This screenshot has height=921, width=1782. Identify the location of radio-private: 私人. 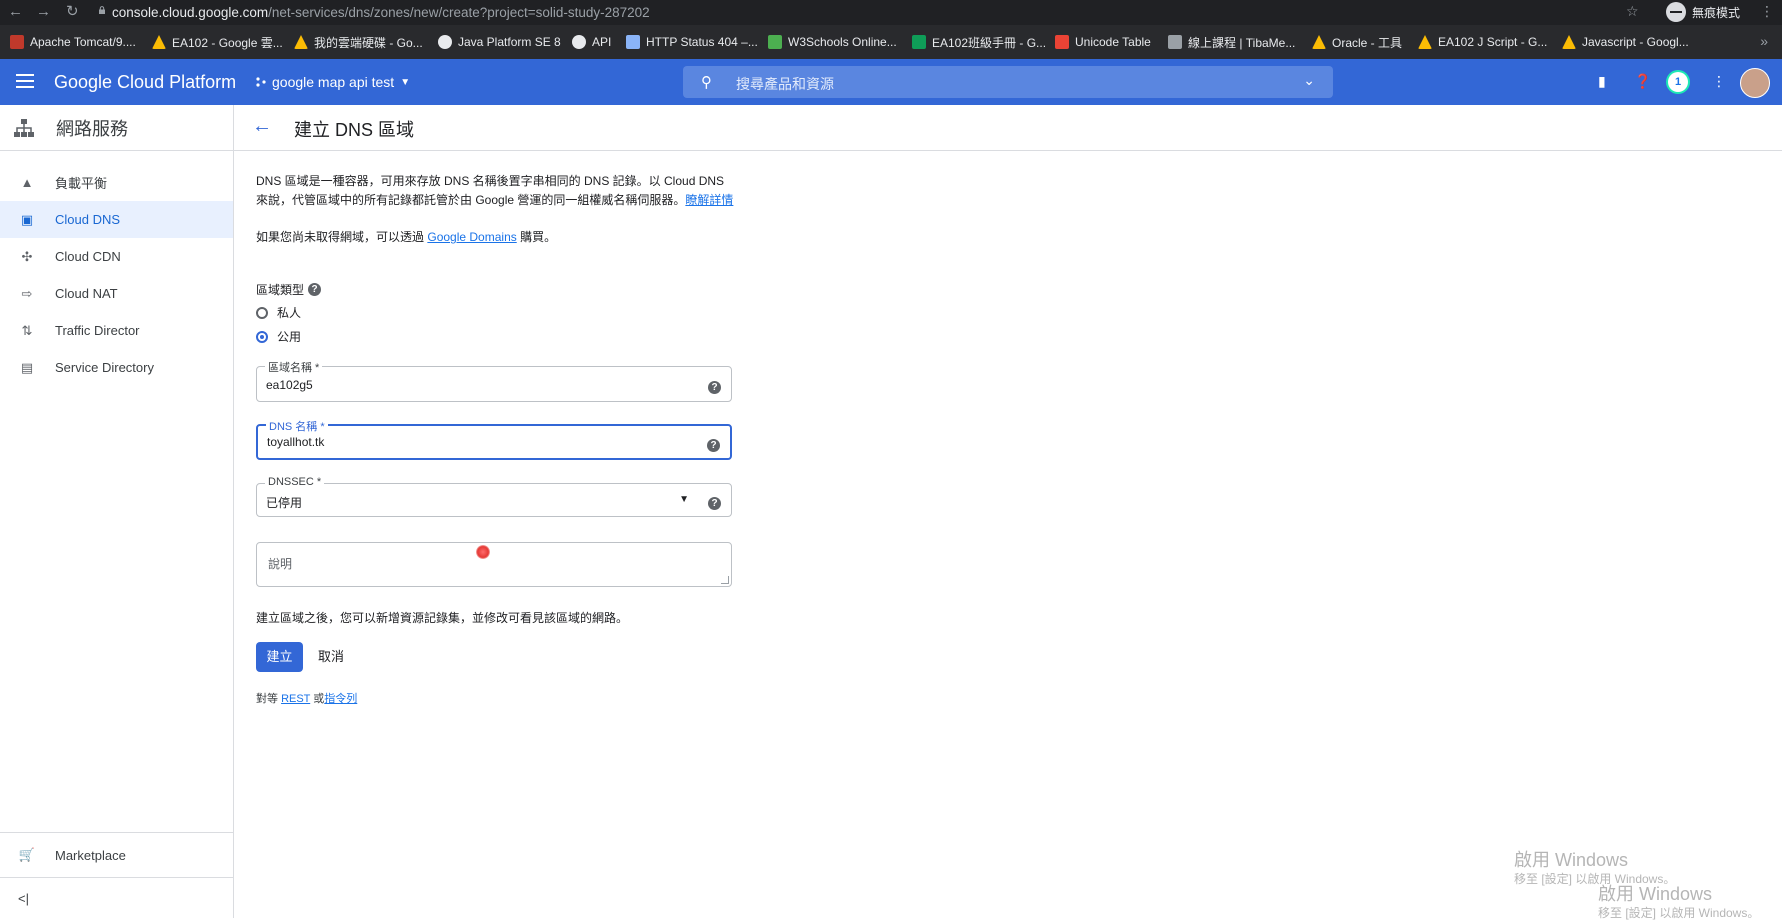
(278, 312).